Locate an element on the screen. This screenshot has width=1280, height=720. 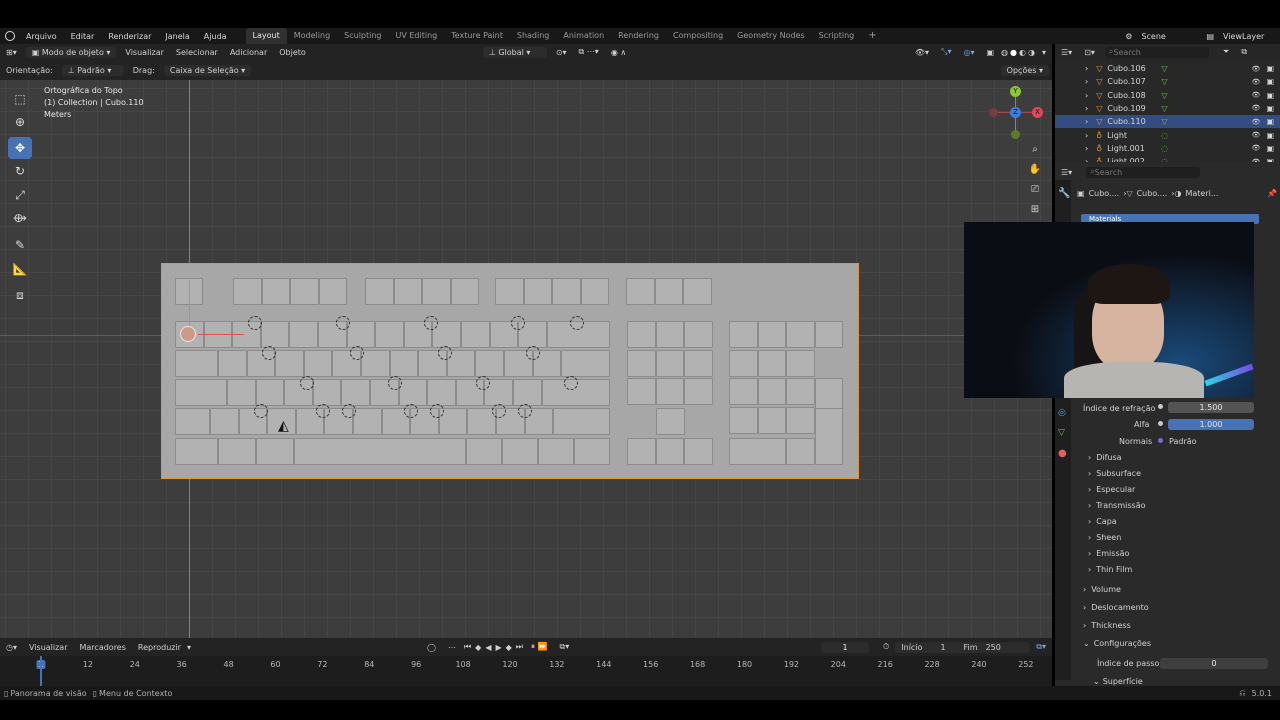
stopwatch-icon: ⏱ is located at coordinates (886, 647).